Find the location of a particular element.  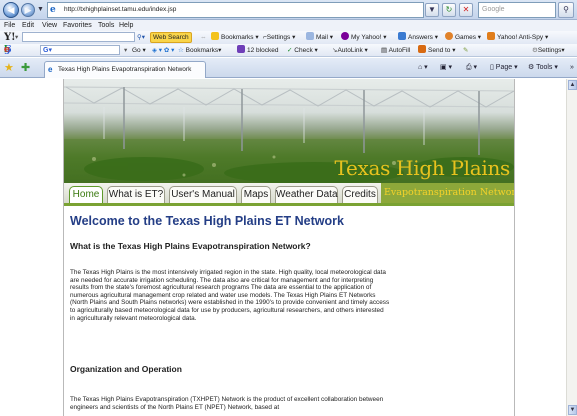

antispy-icon is located at coordinates (491, 36).